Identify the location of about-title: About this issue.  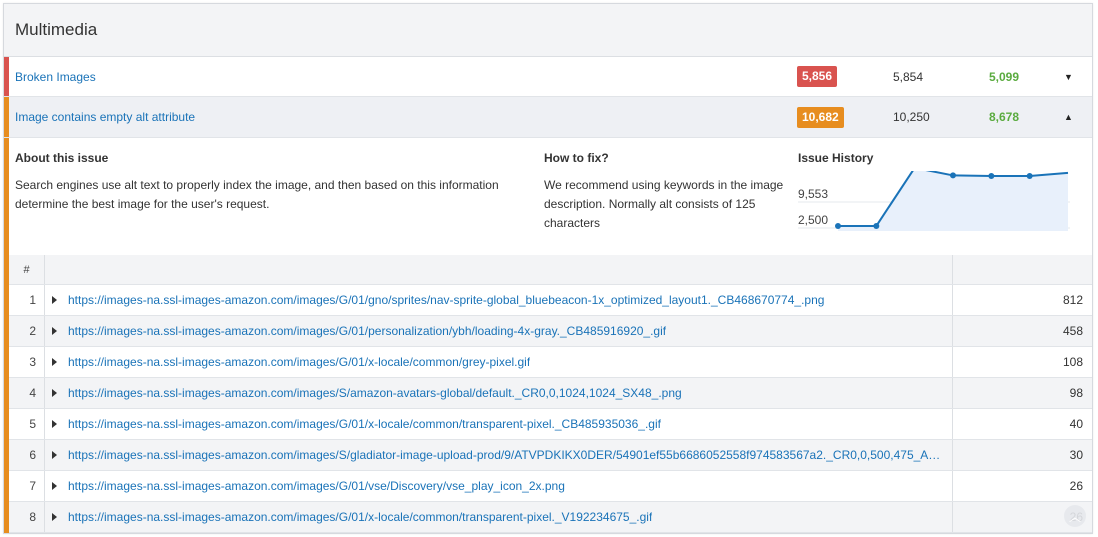
(62, 158).